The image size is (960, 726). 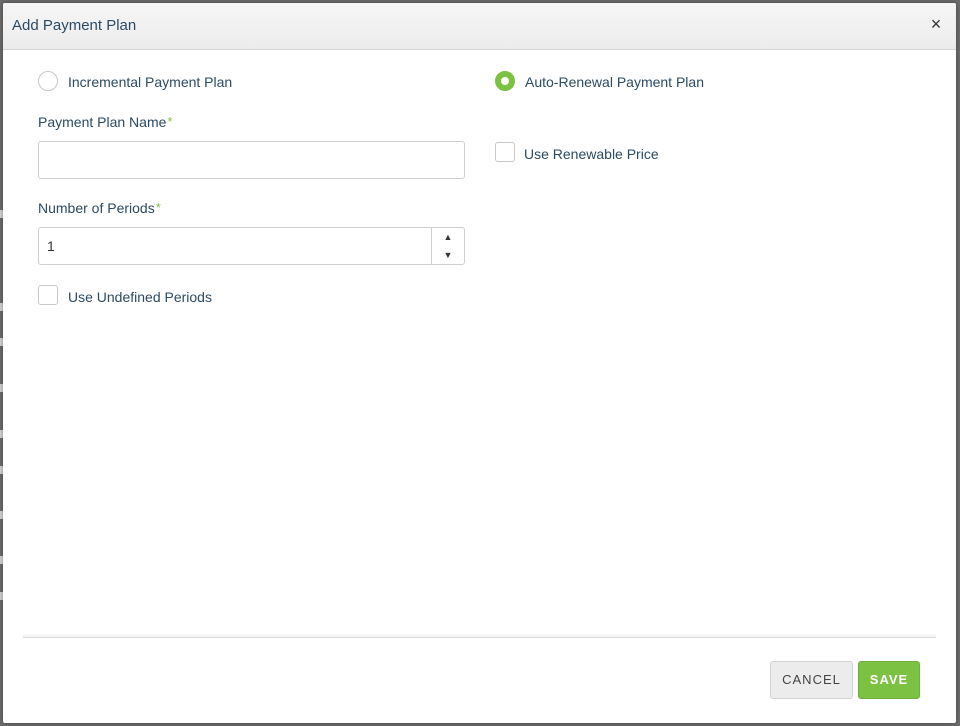 I want to click on footer-divider, so click(x=479, y=635).